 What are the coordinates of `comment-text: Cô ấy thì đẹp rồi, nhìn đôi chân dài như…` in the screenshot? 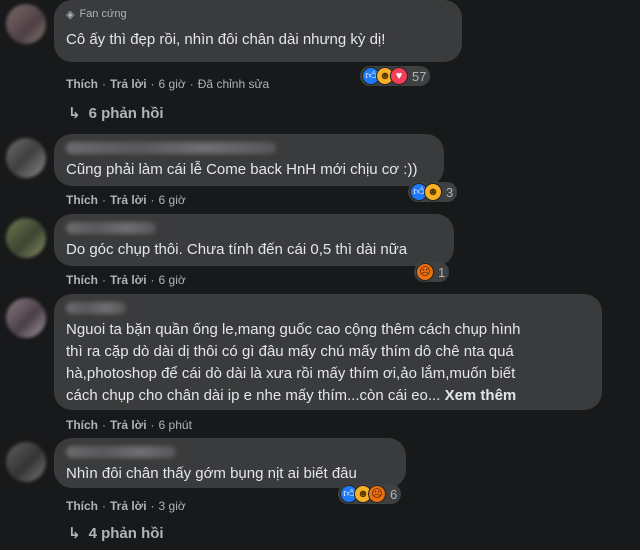 It's located at (226, 39).